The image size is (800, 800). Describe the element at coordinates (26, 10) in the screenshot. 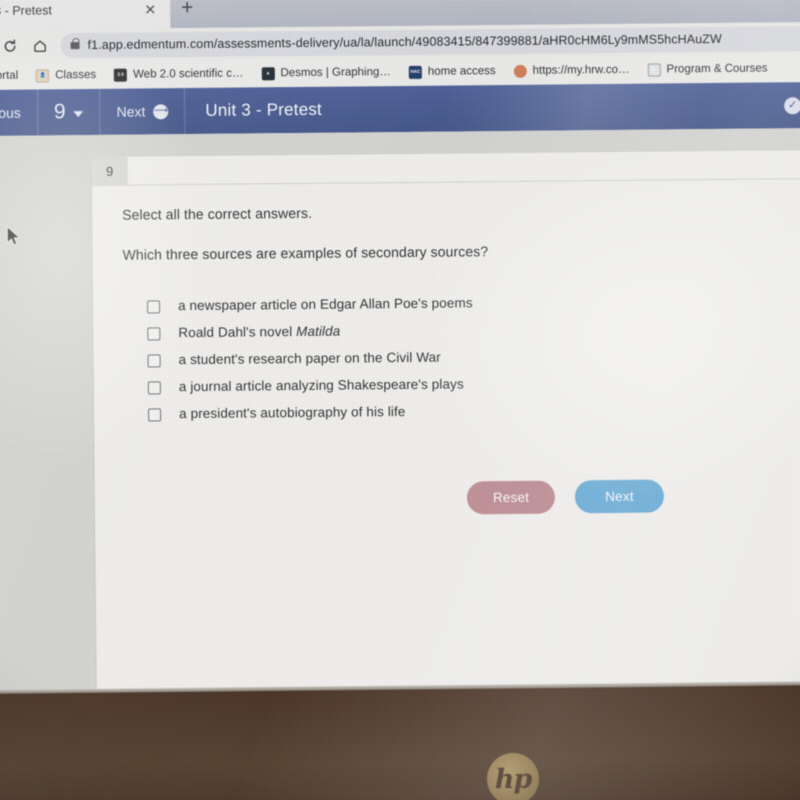

I see `tab-title: 3 - Pretest` at that location.